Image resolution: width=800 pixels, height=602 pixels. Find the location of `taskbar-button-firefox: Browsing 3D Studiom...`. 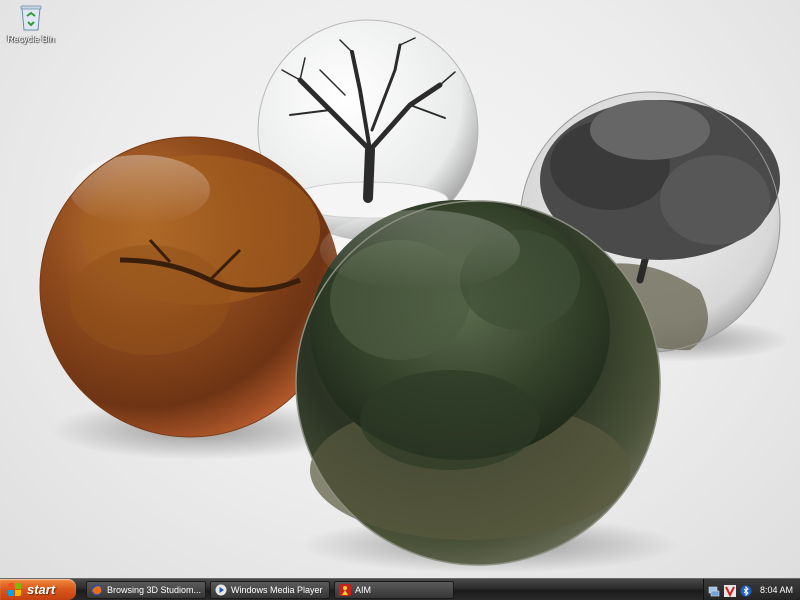

taskbar-button-firefox: Browsing 3D Studiom... is located at coordinates (146, 590).